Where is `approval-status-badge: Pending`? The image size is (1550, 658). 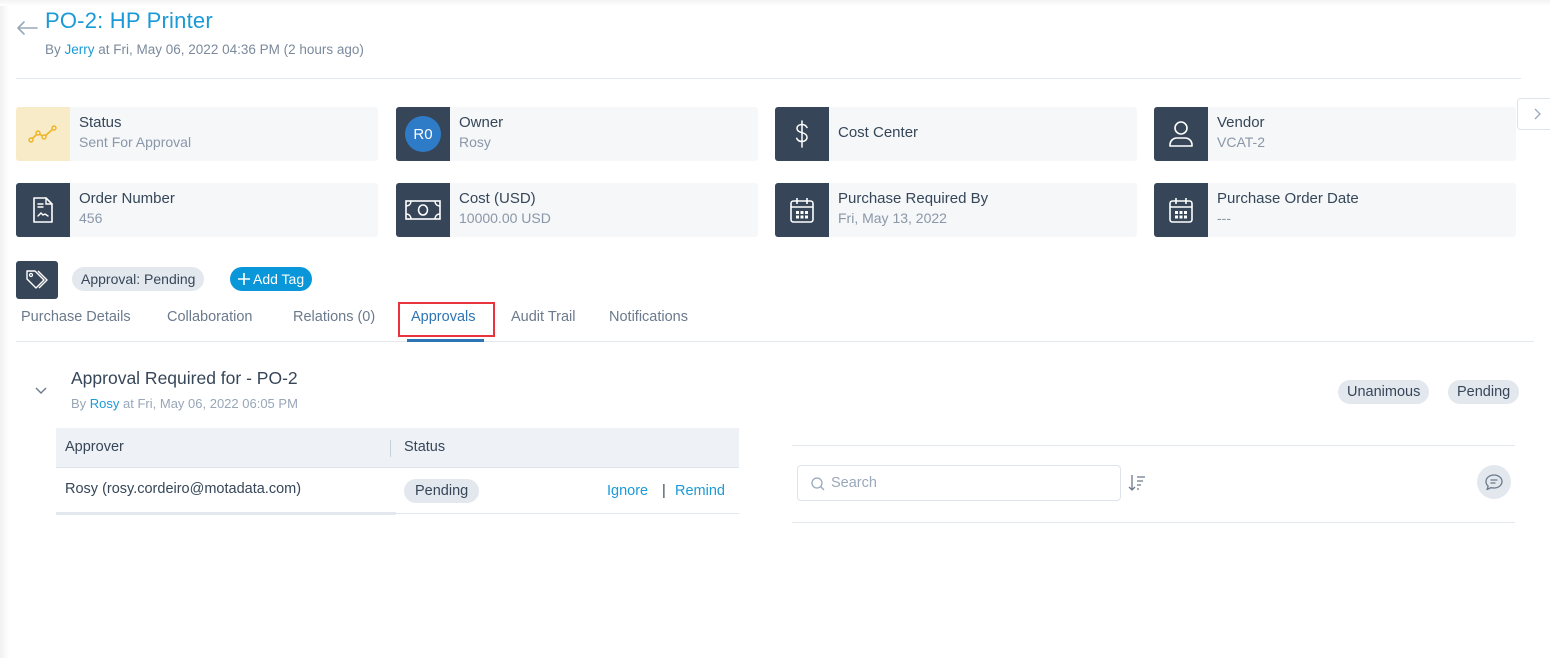
approval-status-badge: Pending is located at coordinates (1484, 392).